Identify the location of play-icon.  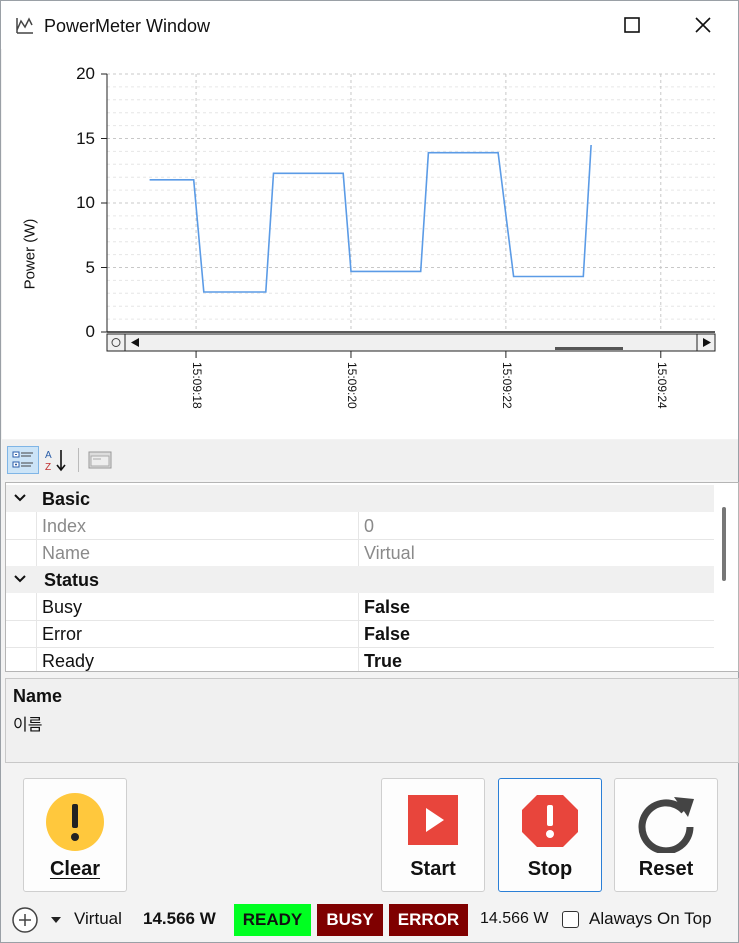
(433, 820).